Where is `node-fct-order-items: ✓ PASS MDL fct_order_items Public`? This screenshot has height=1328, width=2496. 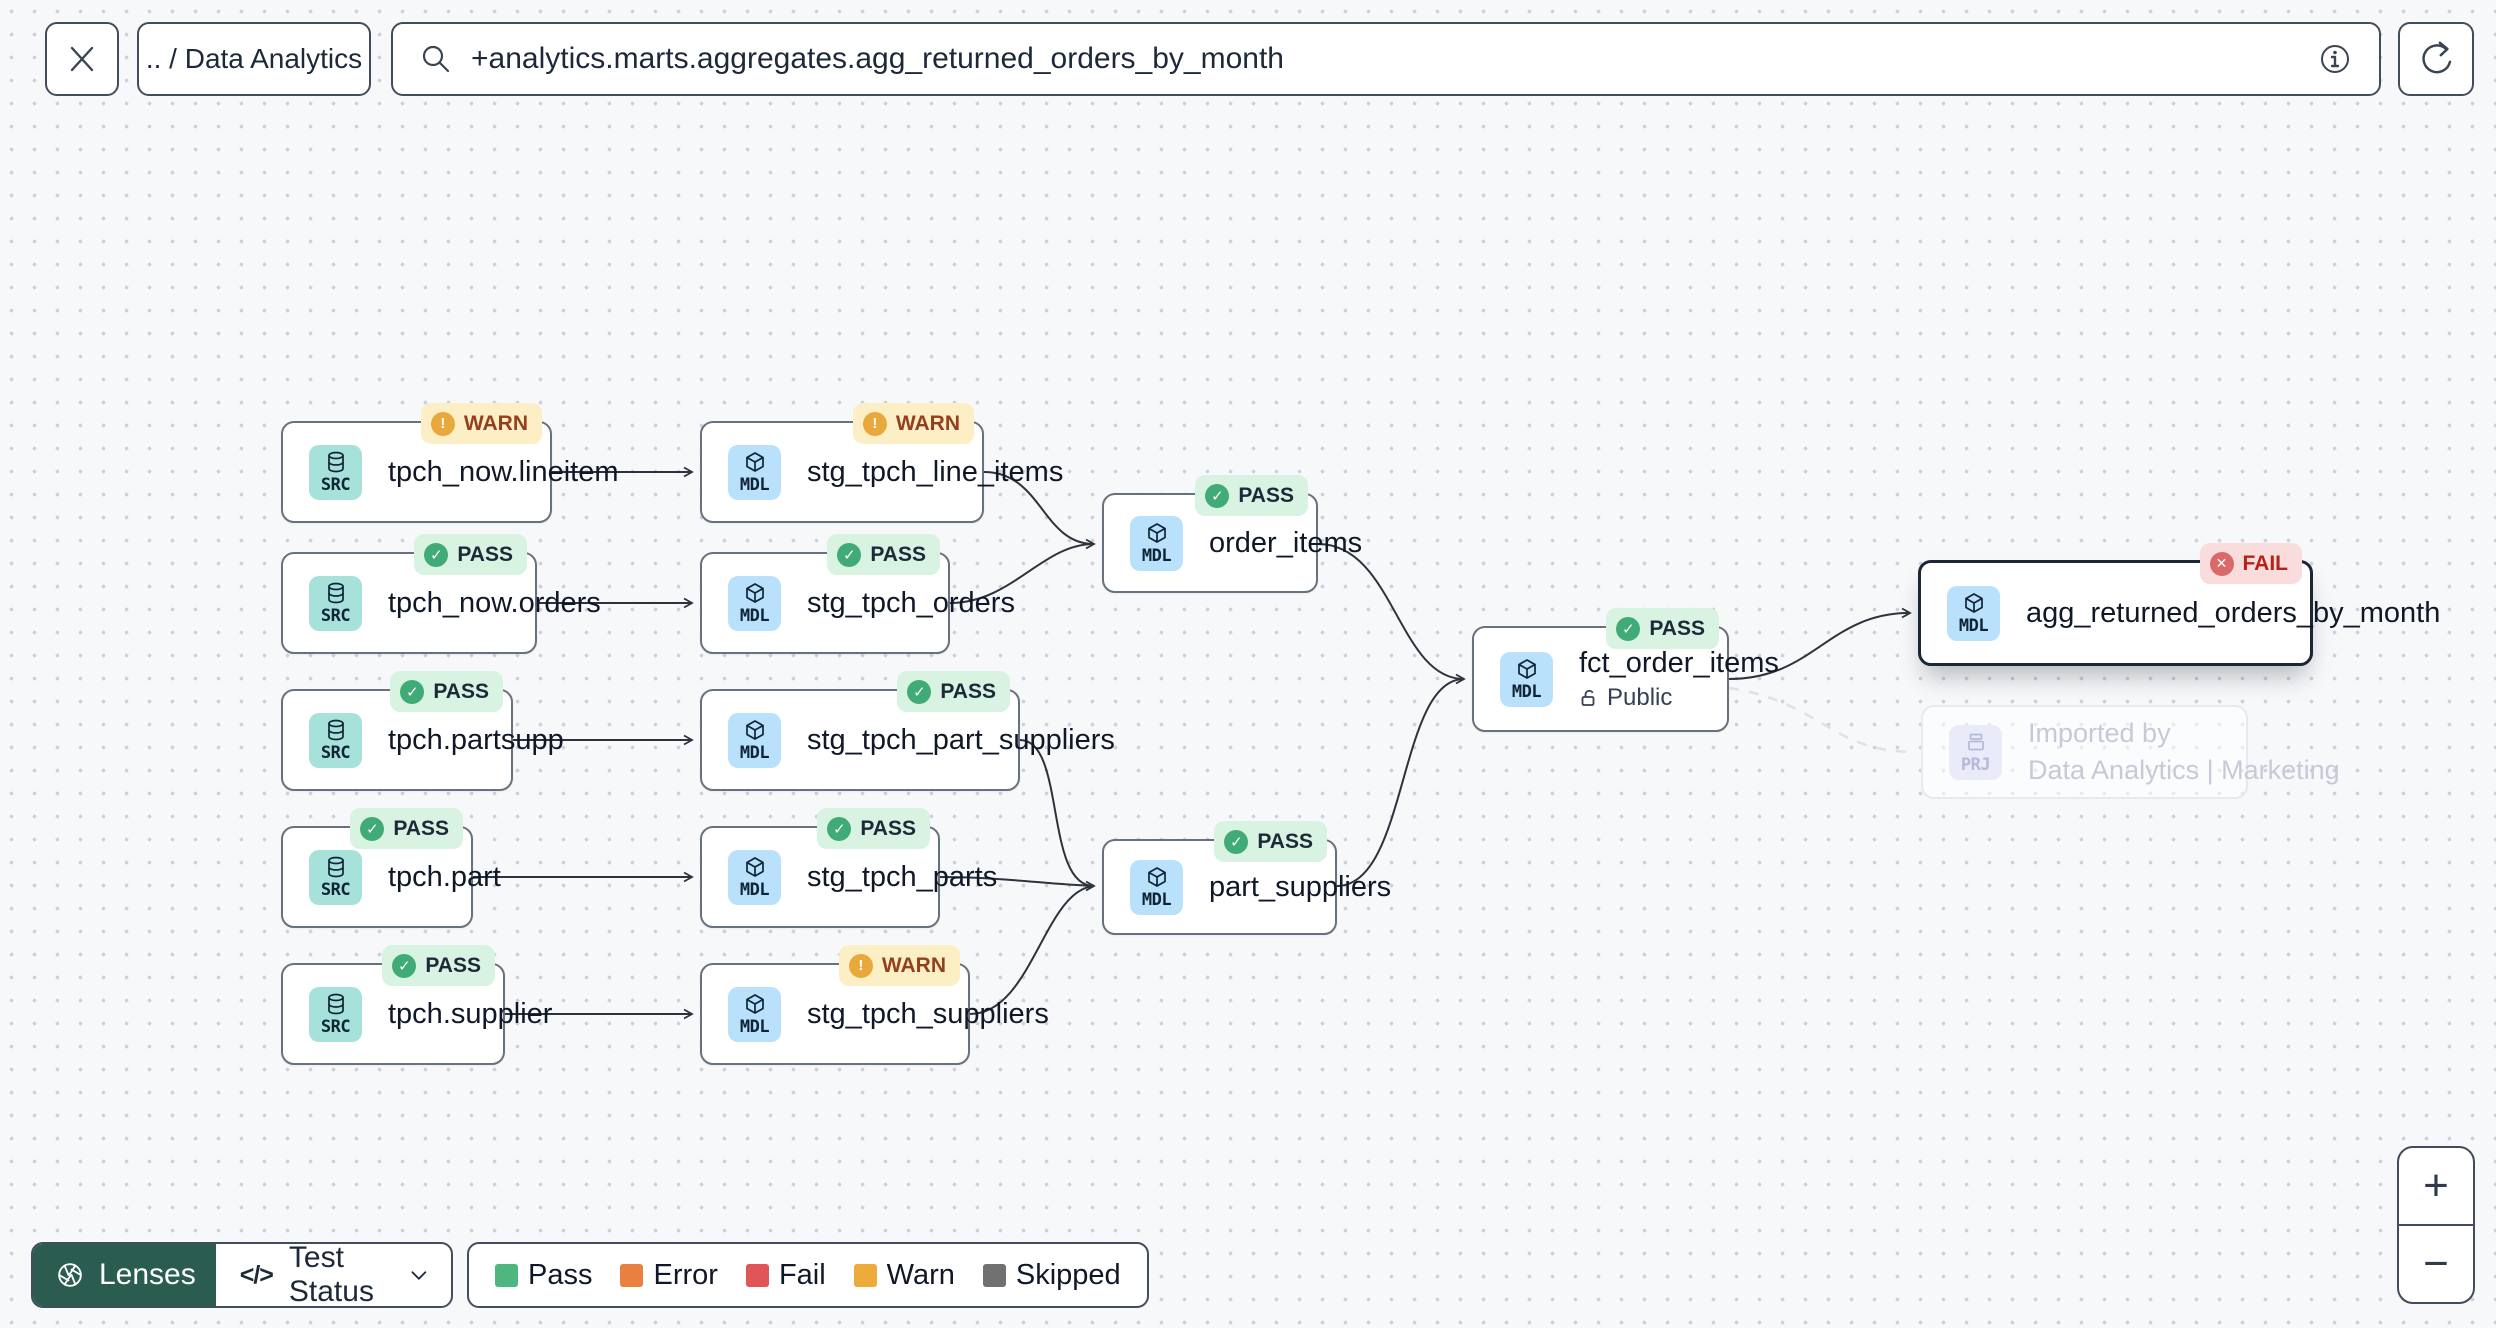
node-fct-order-items: ✓ PASS MDL fct_order_items Public is located at coordinates (1625, 670).